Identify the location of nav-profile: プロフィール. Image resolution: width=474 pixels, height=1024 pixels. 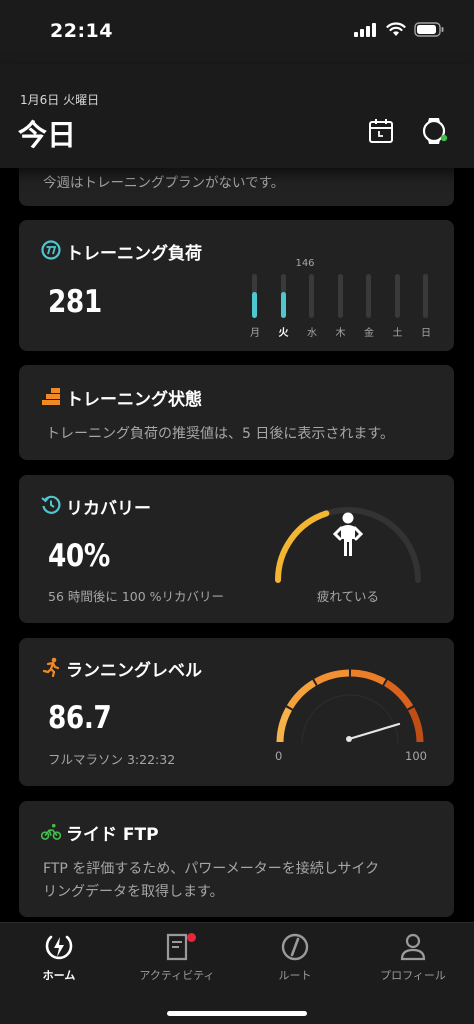
(413, 961).